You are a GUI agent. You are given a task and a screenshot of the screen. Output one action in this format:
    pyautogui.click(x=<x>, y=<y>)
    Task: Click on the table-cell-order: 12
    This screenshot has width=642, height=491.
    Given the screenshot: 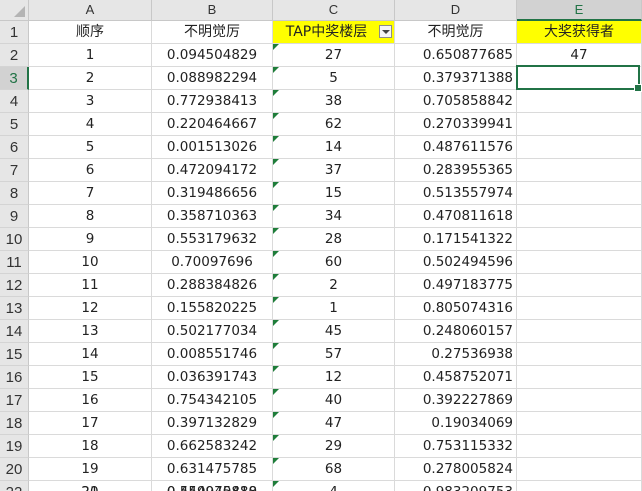 What is the action you would take?
    pyautogui.click(x=90, y=308)
    